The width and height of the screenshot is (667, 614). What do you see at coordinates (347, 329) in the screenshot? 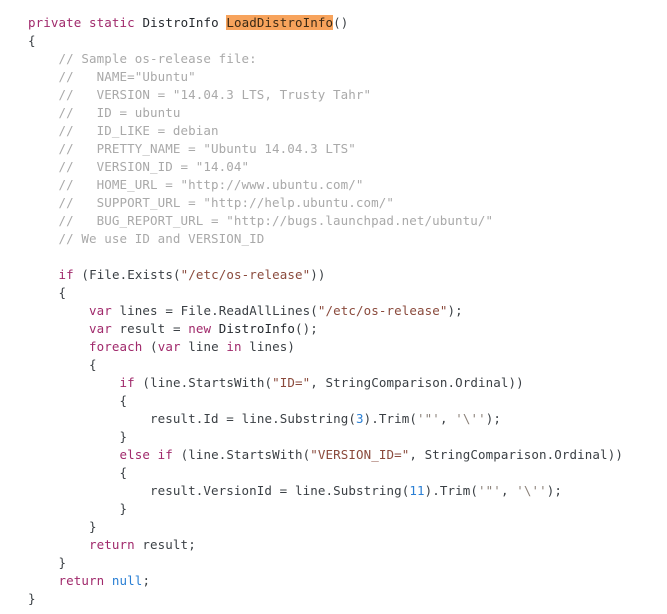
I see `code-line: var result = new DistroInfo();` at bounding box center [347, 329].